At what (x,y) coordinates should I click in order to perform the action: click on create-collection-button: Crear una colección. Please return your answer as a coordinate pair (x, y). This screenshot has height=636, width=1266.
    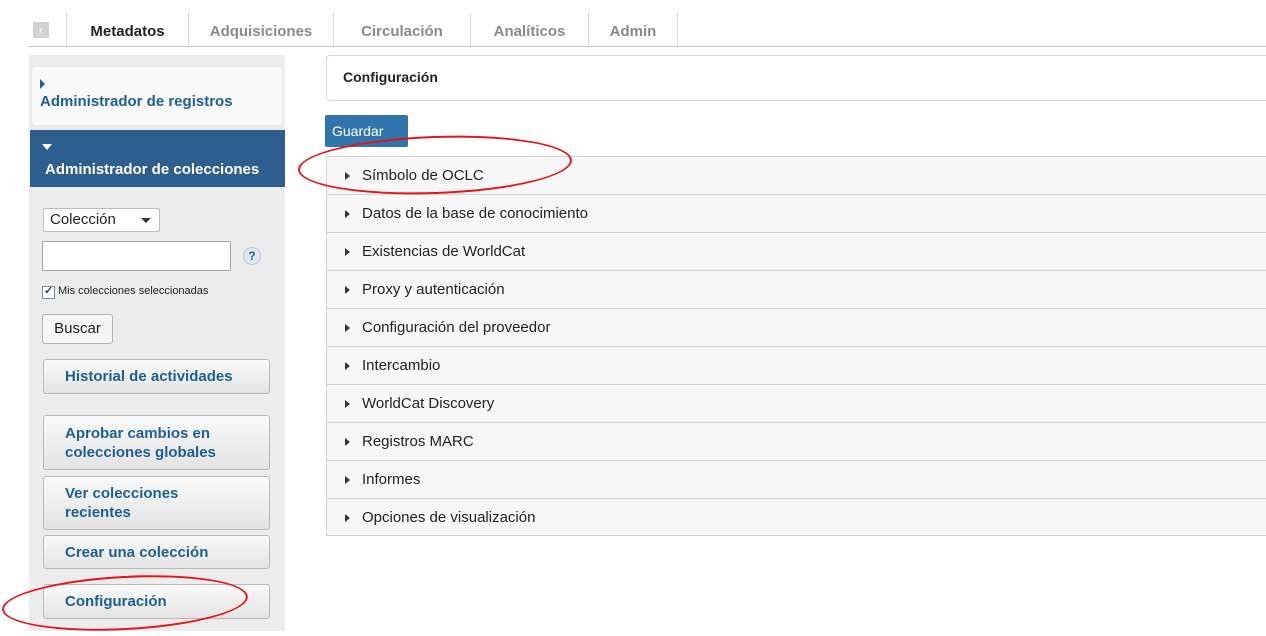
    Looking at the image, I should click on (156, 552).